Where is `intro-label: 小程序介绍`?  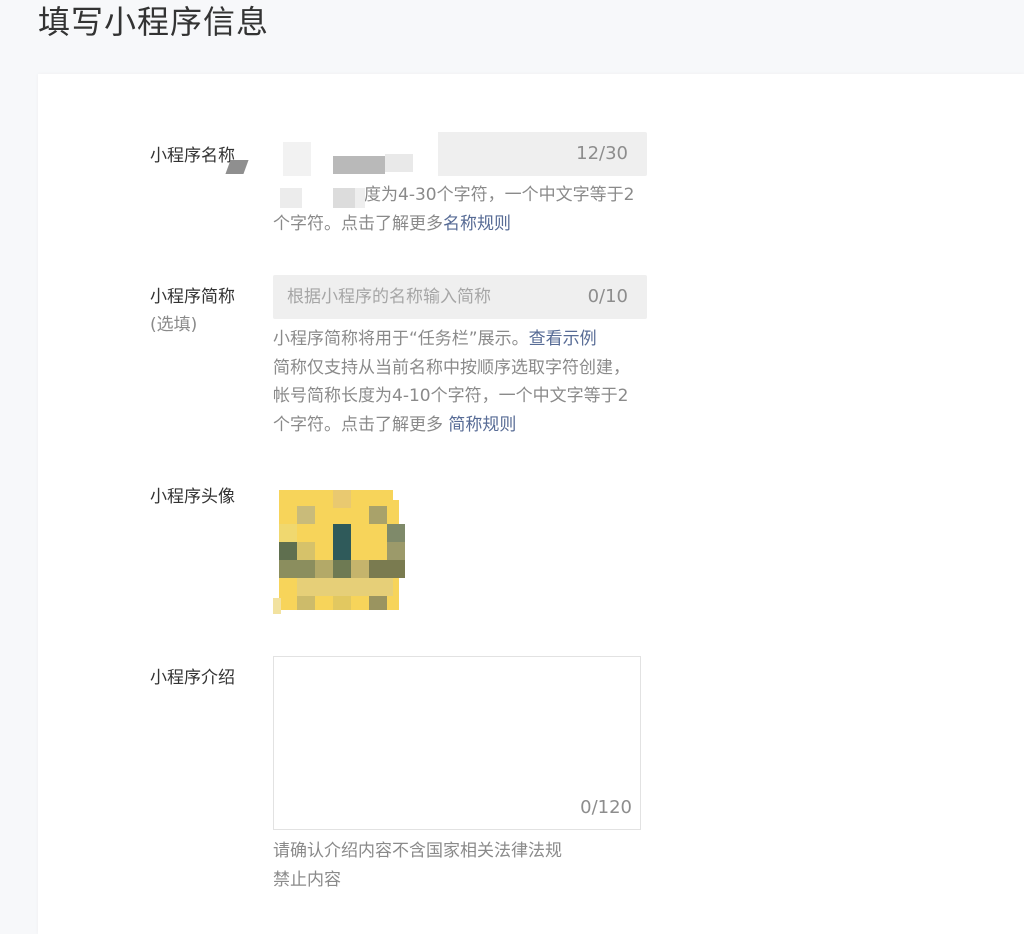 intro-label: 小程序介绍 is located at coordinates (192, 678).